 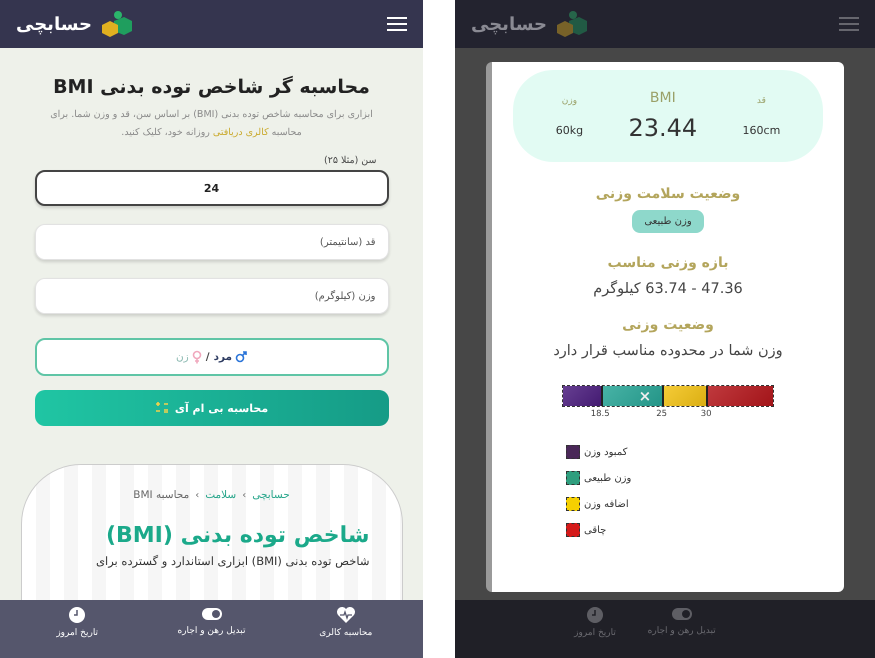 I want to click on input-field: قد (سانتیمتر), so click(x=211, y=242).